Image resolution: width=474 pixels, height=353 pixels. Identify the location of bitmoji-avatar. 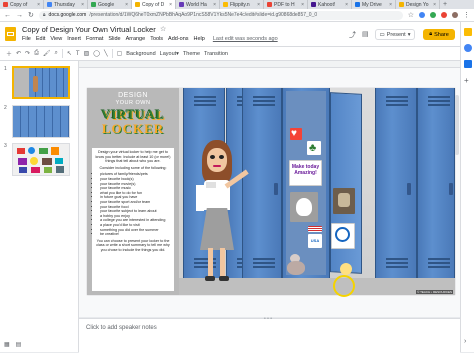
(220, 215).